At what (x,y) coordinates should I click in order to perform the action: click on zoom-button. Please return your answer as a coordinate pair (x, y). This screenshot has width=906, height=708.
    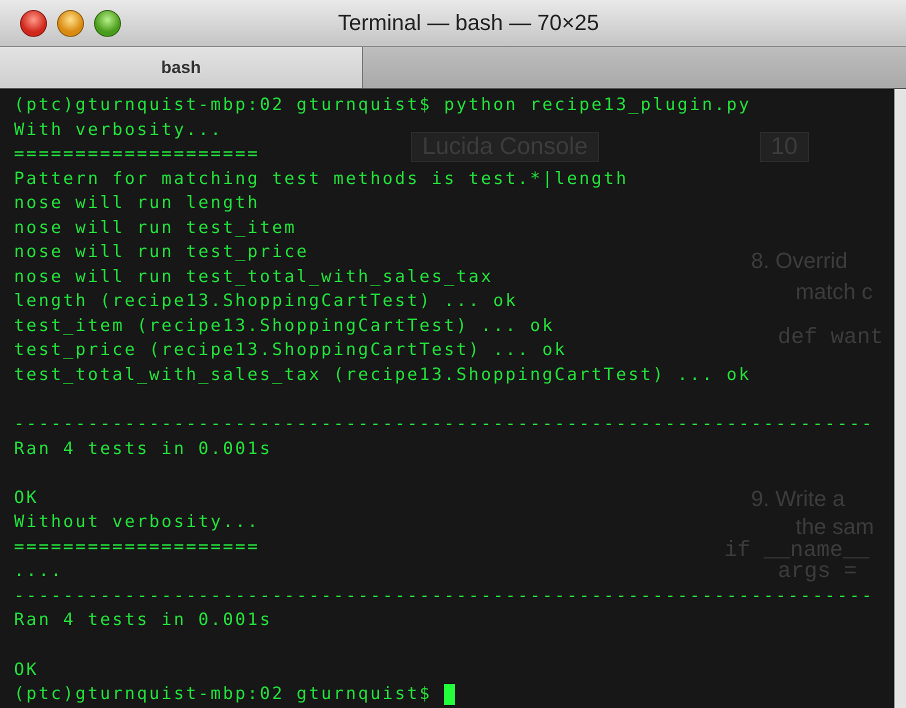
    Looking at the image, I should click on (107, 23).